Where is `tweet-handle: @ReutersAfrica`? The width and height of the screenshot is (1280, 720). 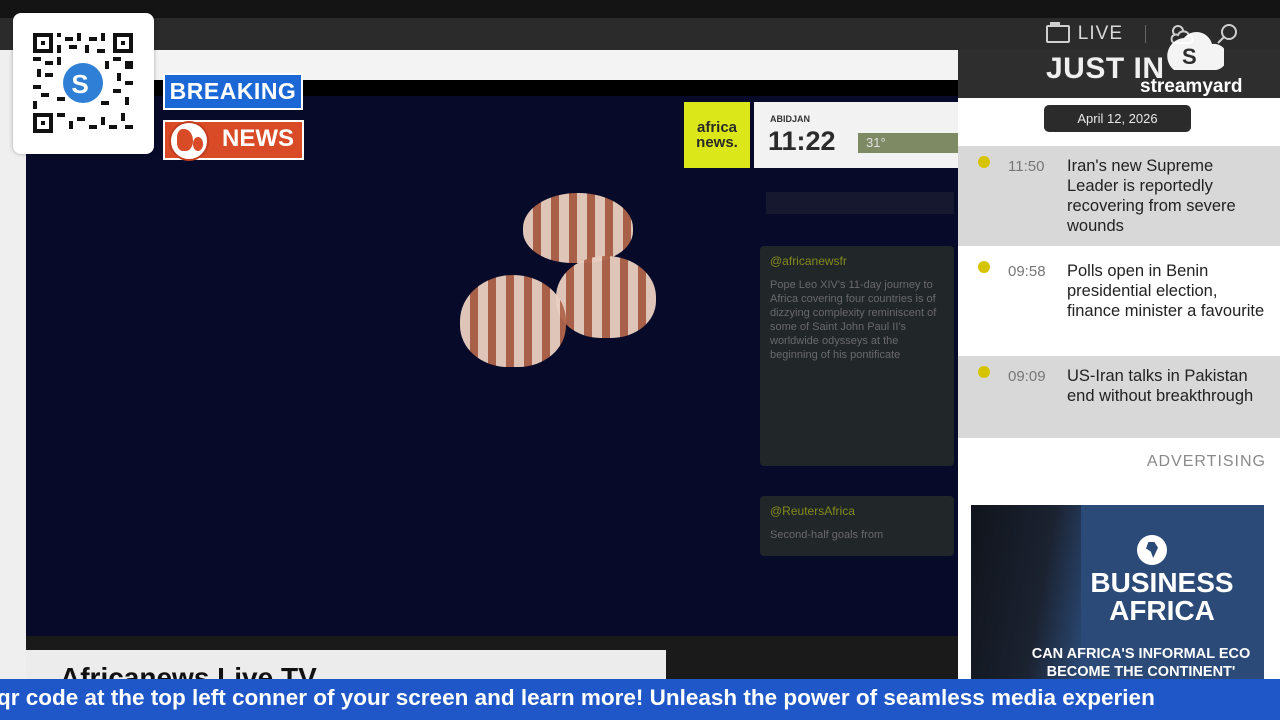 tweet-handle: @ReutersAfrica is located at coordinates (812, 511).